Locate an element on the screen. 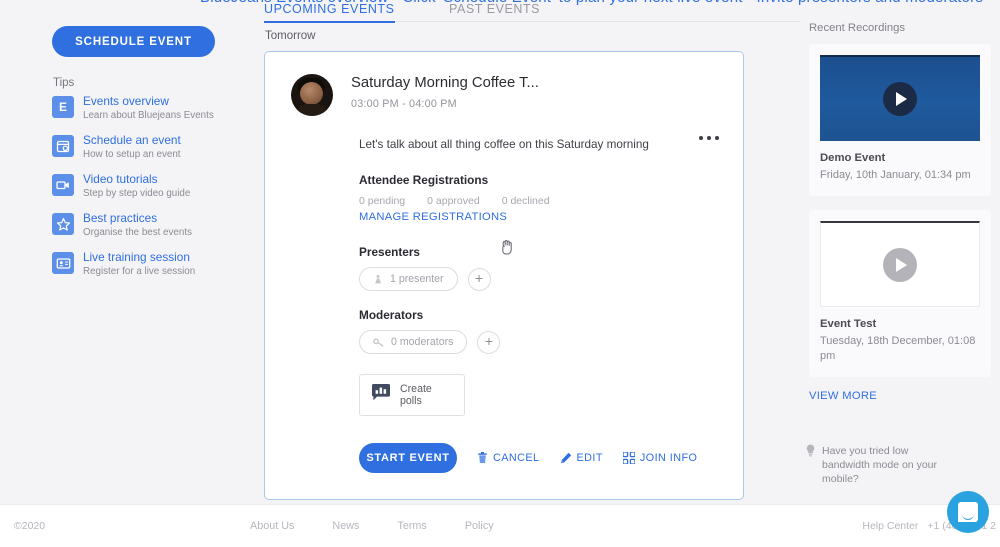 This screenshot has height=547, width=1000. footer-links: About Us News Terms Policy is located at coordinates (372, 526).